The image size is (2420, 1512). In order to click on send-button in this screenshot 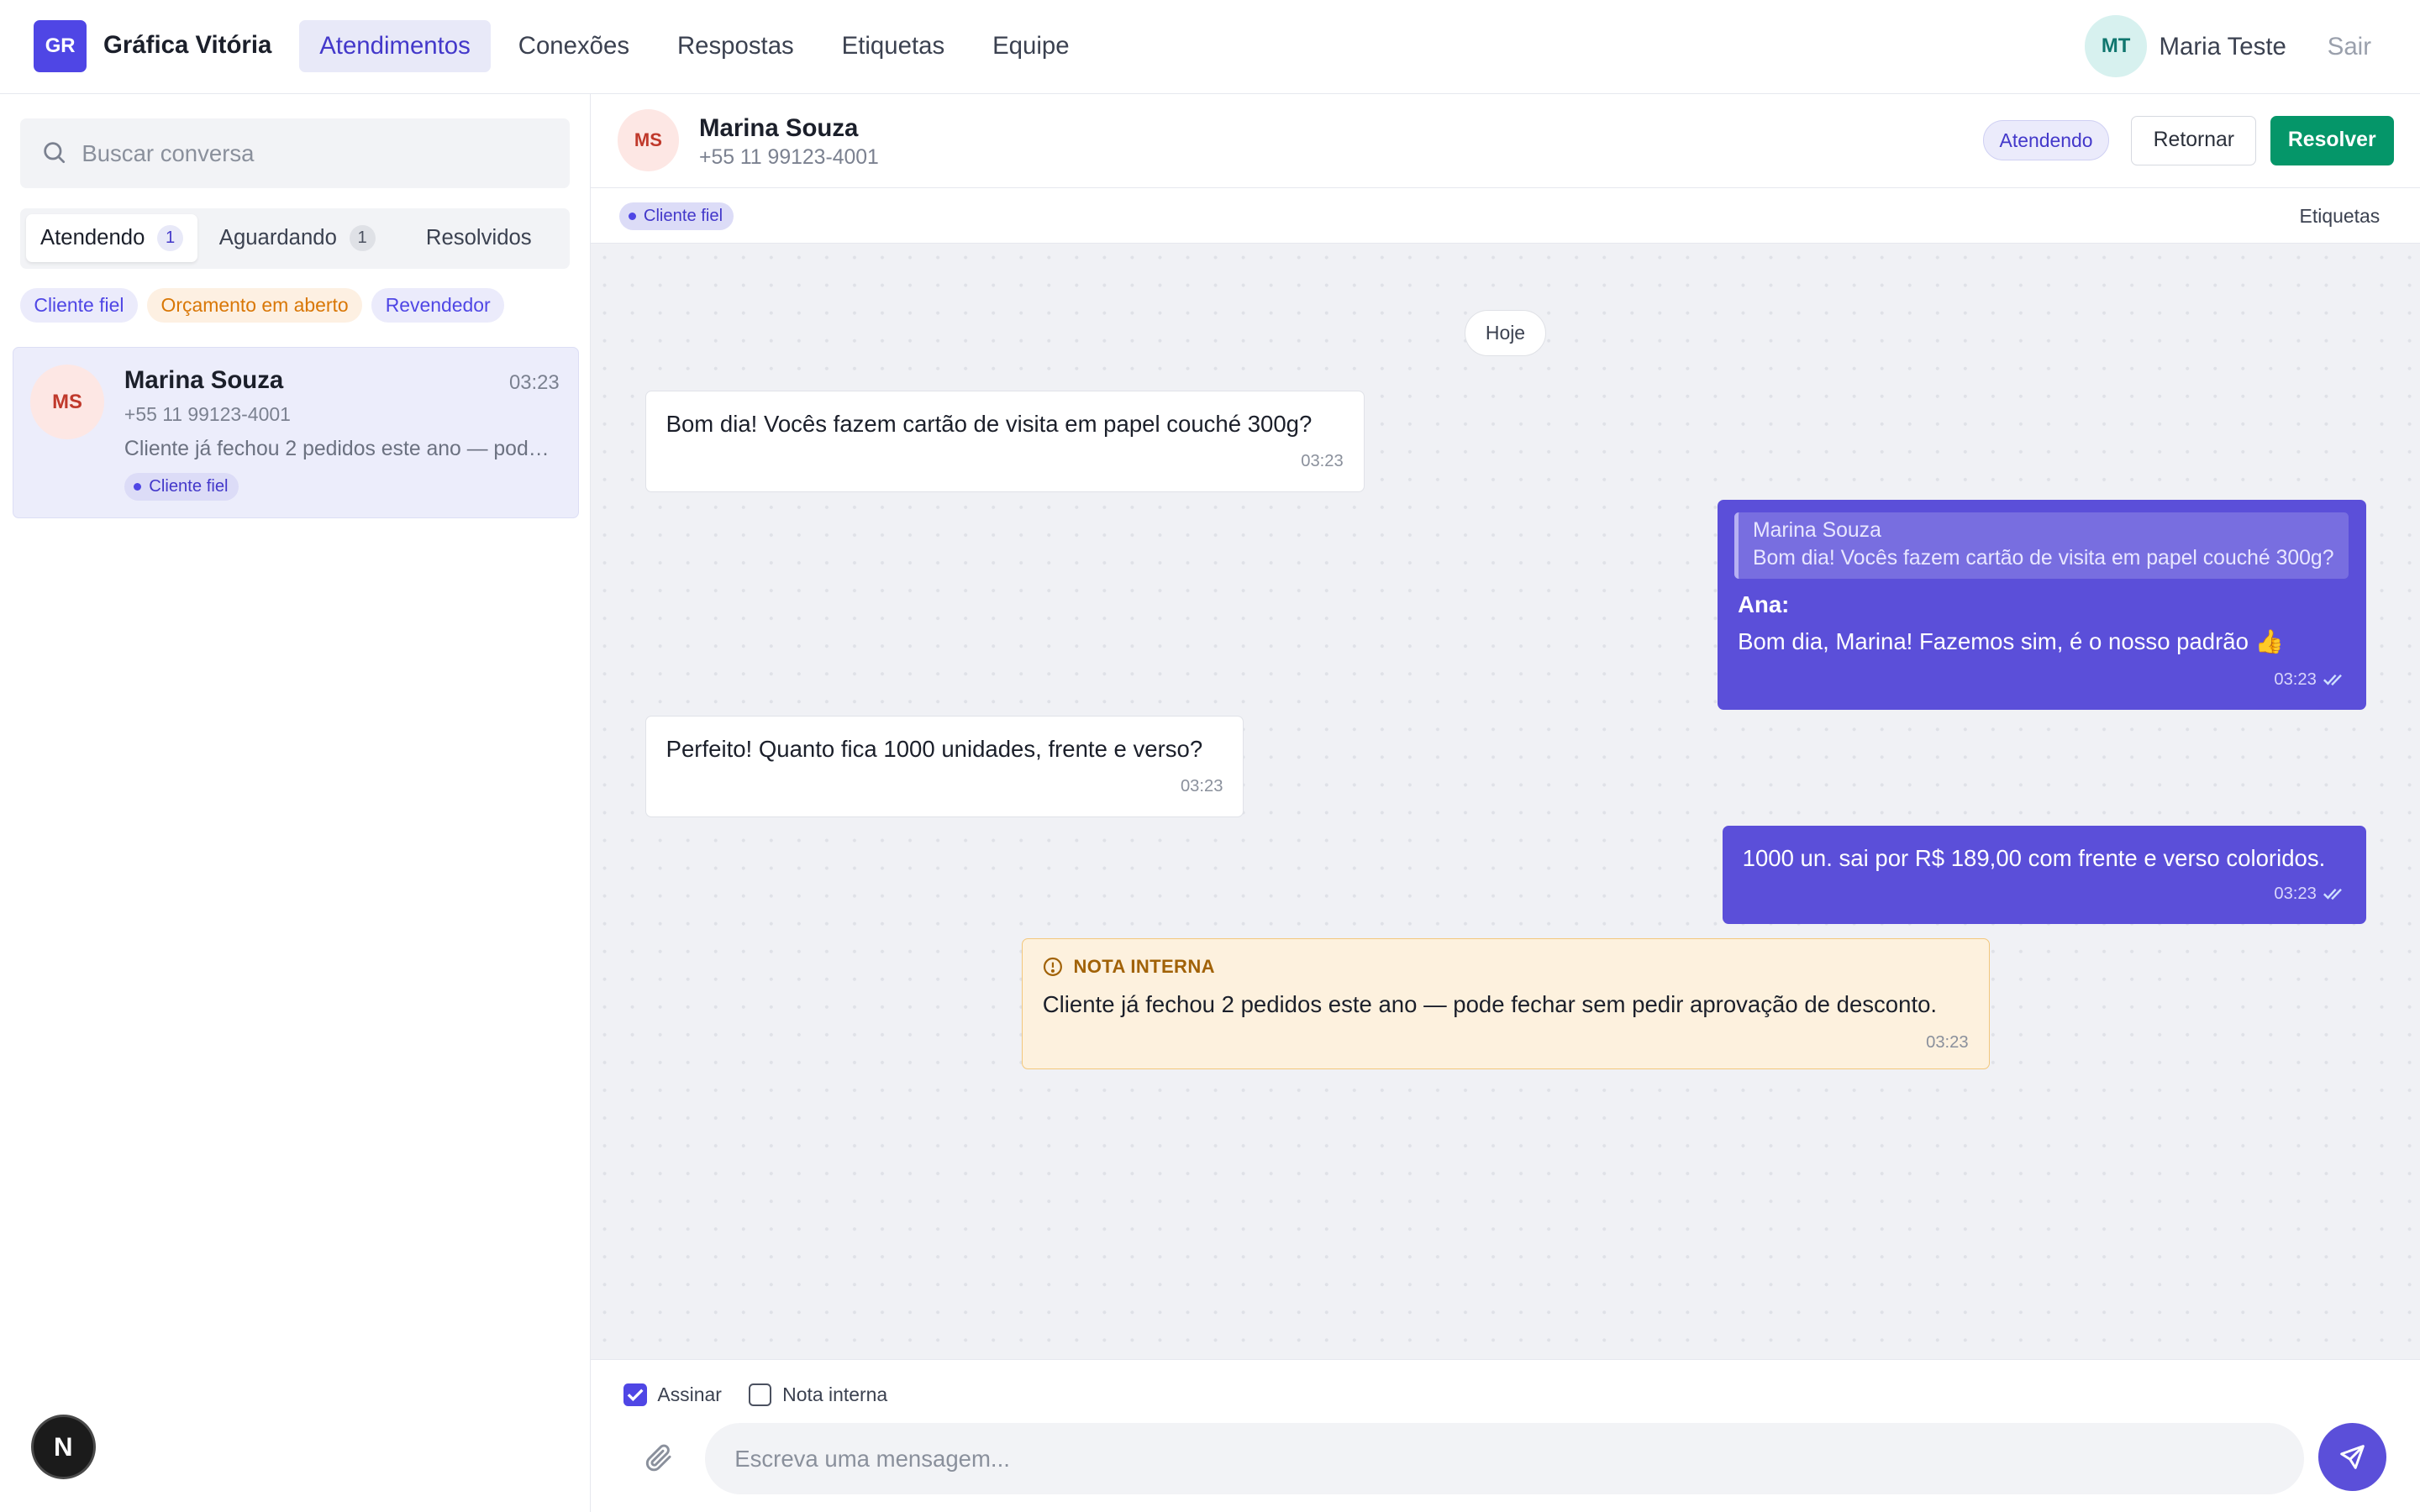, I will do `click(2351, 1457)`.